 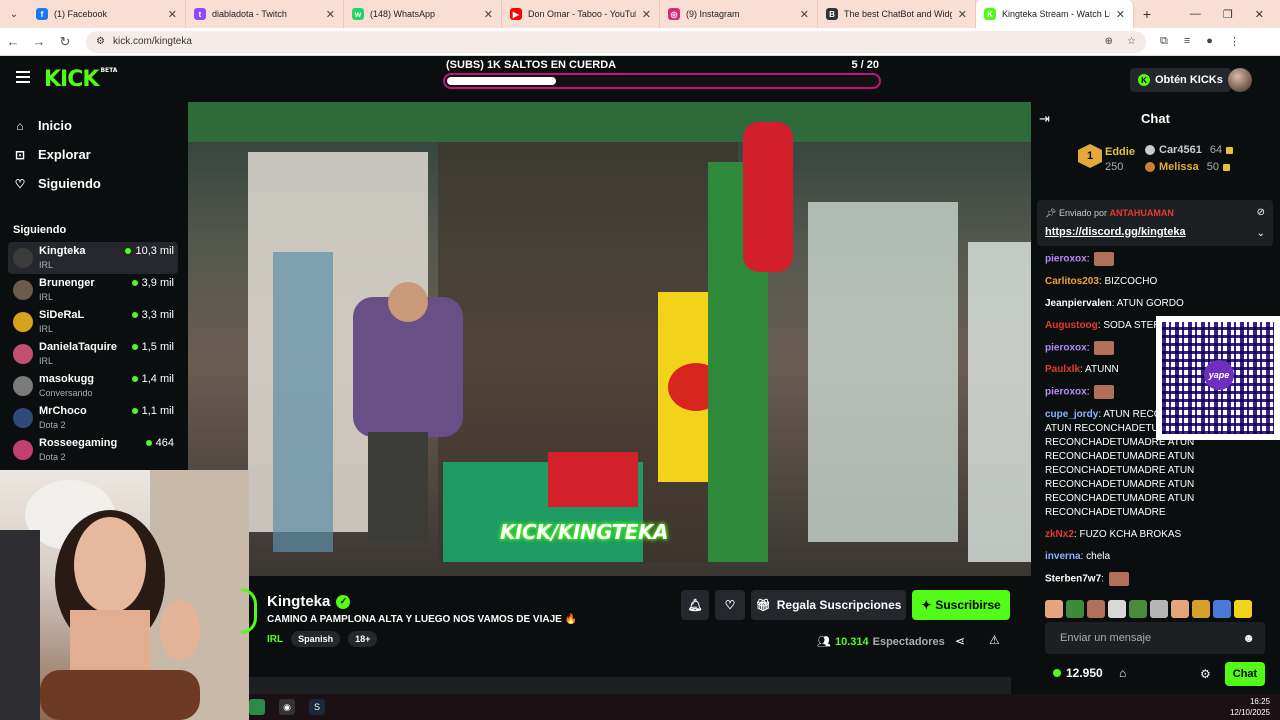 I want to click on profile-icon: ●, so click(x=1209, y=41).